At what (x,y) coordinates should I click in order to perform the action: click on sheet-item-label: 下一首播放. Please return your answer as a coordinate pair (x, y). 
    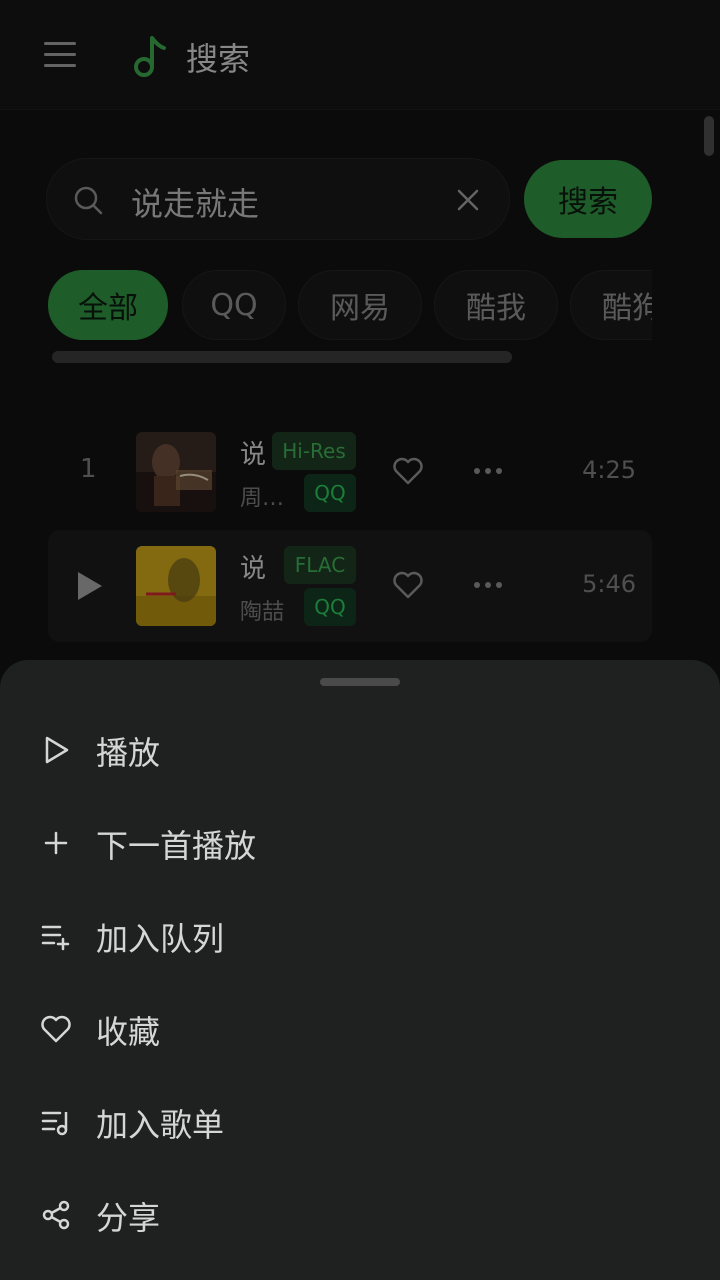
    Looking at the image, I should click on (176, 846).